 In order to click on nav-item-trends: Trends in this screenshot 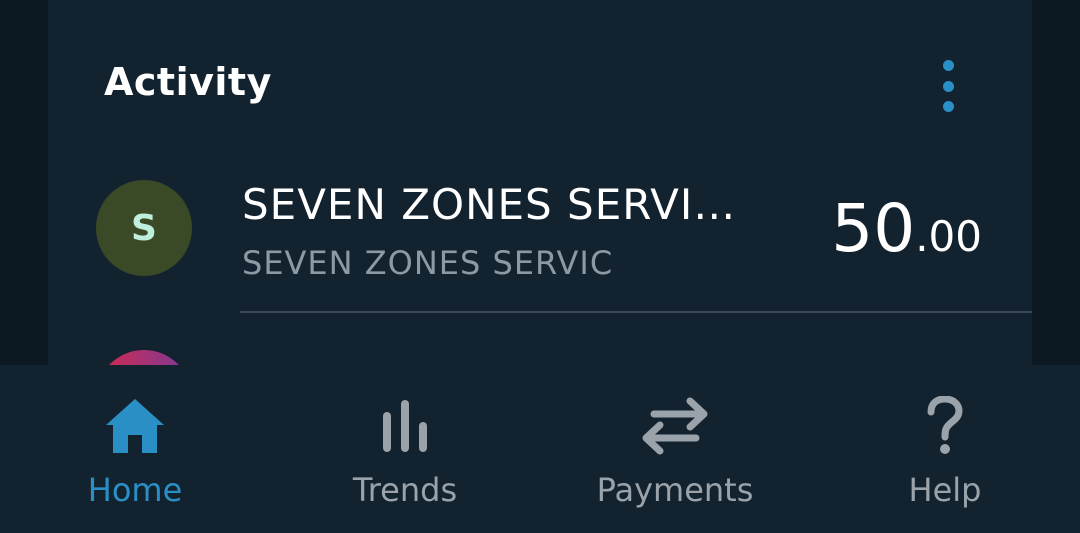, I will do `click(405, 449)`.